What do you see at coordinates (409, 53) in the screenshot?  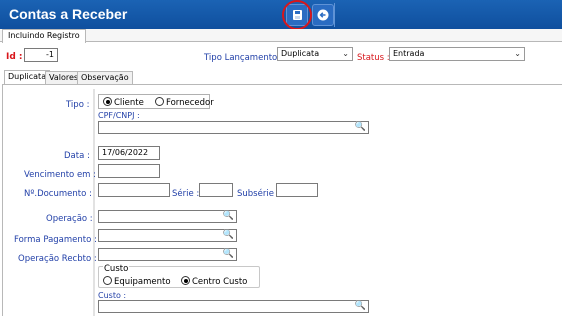 I see `status-value: Entrada` at bounding box center [409, 53].